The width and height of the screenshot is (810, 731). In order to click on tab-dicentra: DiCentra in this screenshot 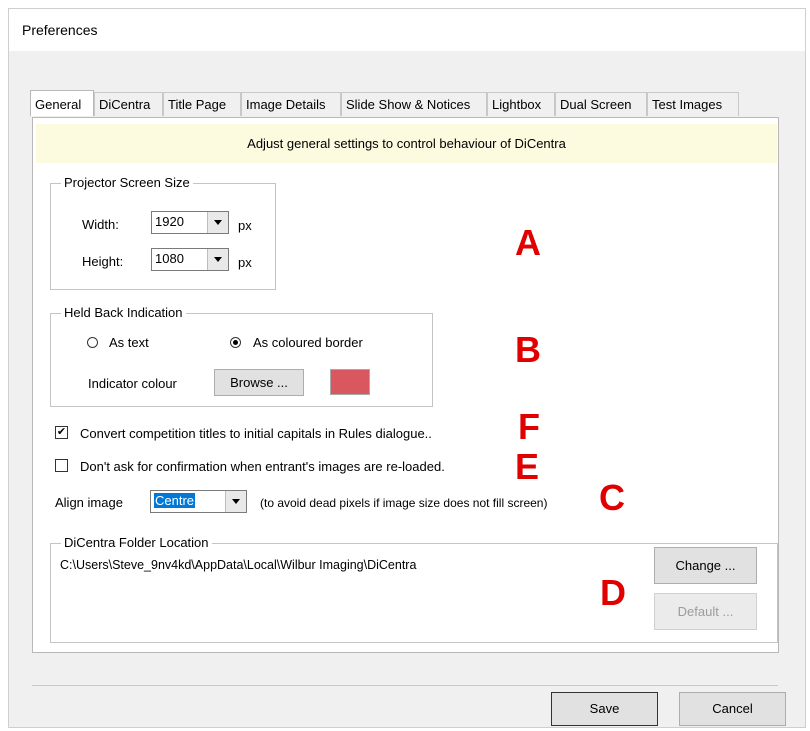, I will do `click(128, 104)`.